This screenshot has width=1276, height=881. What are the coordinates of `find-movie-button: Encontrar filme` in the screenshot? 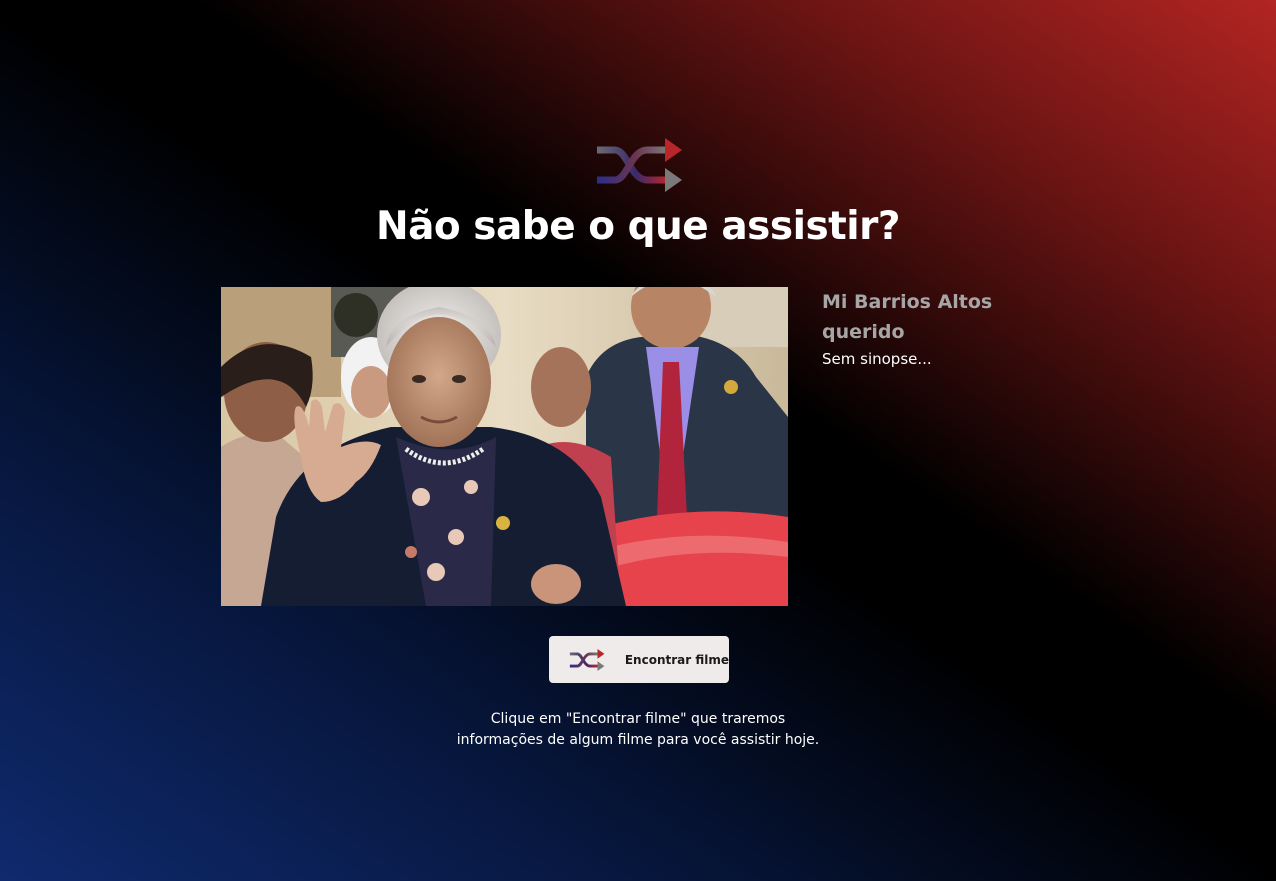 It's located at (639, 659).